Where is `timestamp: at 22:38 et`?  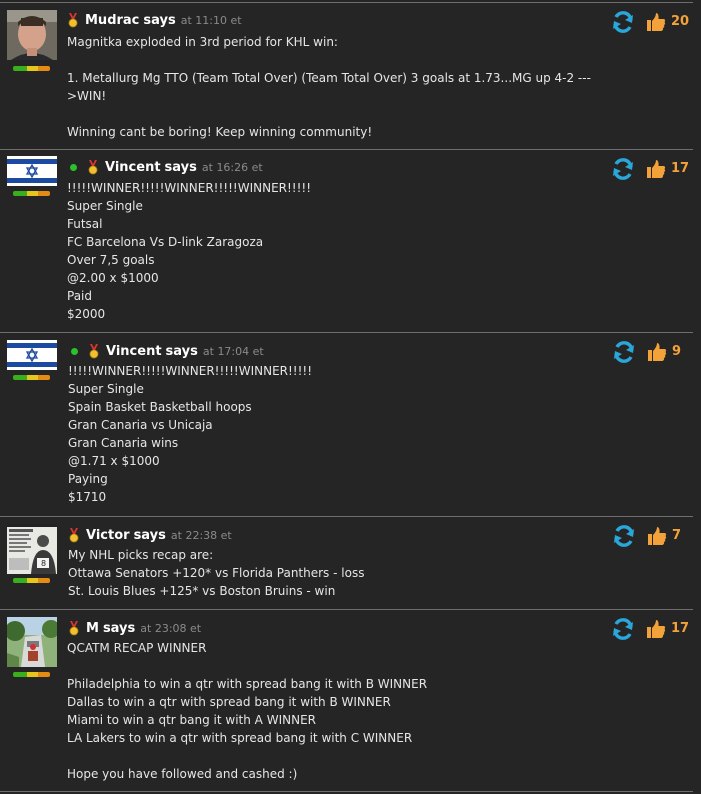
timestamp: at 22:38 et is located at coordinates (201, 535).